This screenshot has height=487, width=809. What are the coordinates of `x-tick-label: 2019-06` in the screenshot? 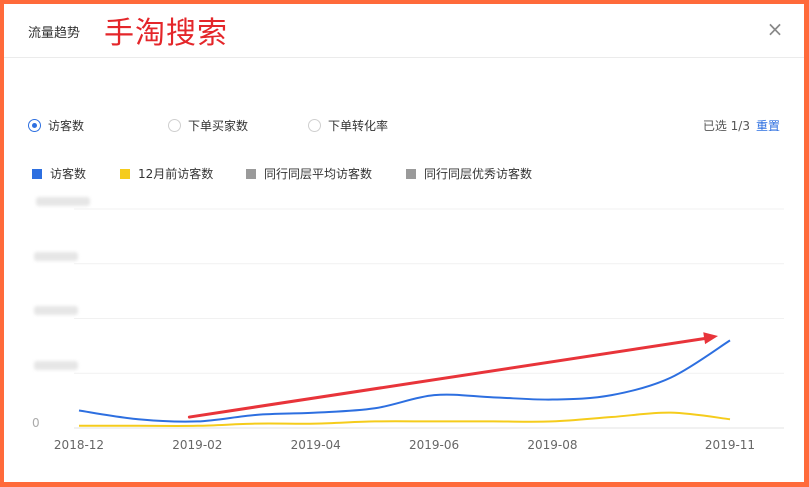 It's located at (434, 445).